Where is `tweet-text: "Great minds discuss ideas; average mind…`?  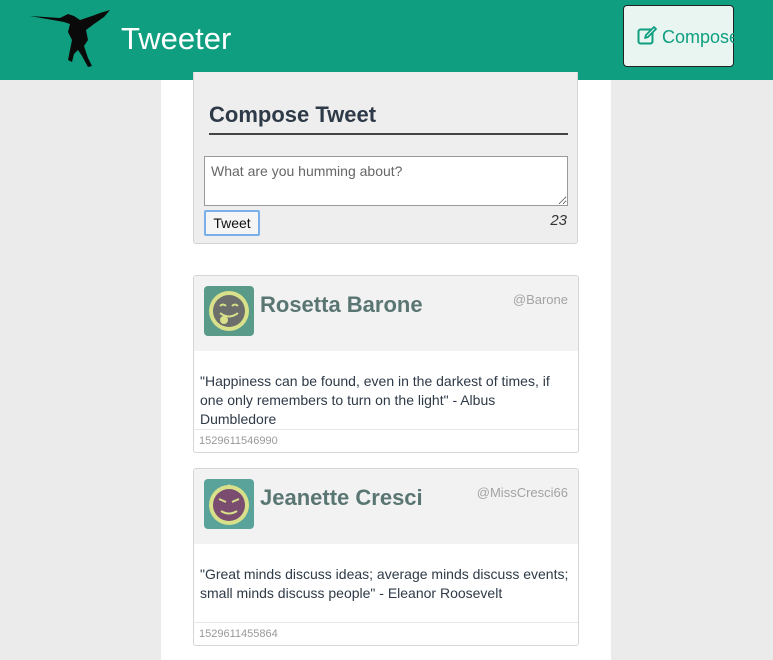
tweet-text: "Great minds discuss ideas; average mind… is located at coordinates (384, 583).